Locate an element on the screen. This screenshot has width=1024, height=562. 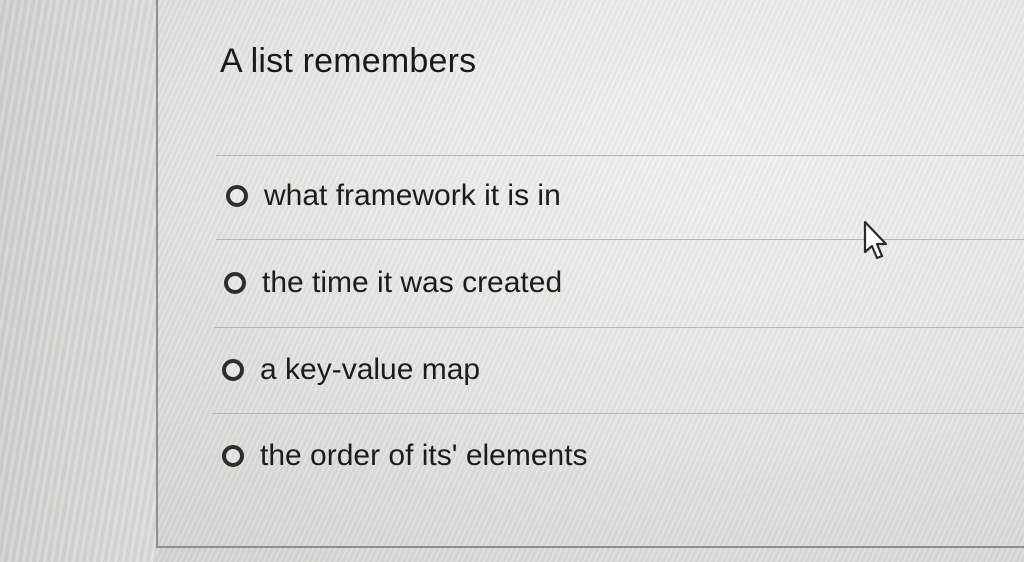
answer-option-1: what framework it is in is located at coordinates (393, 196).